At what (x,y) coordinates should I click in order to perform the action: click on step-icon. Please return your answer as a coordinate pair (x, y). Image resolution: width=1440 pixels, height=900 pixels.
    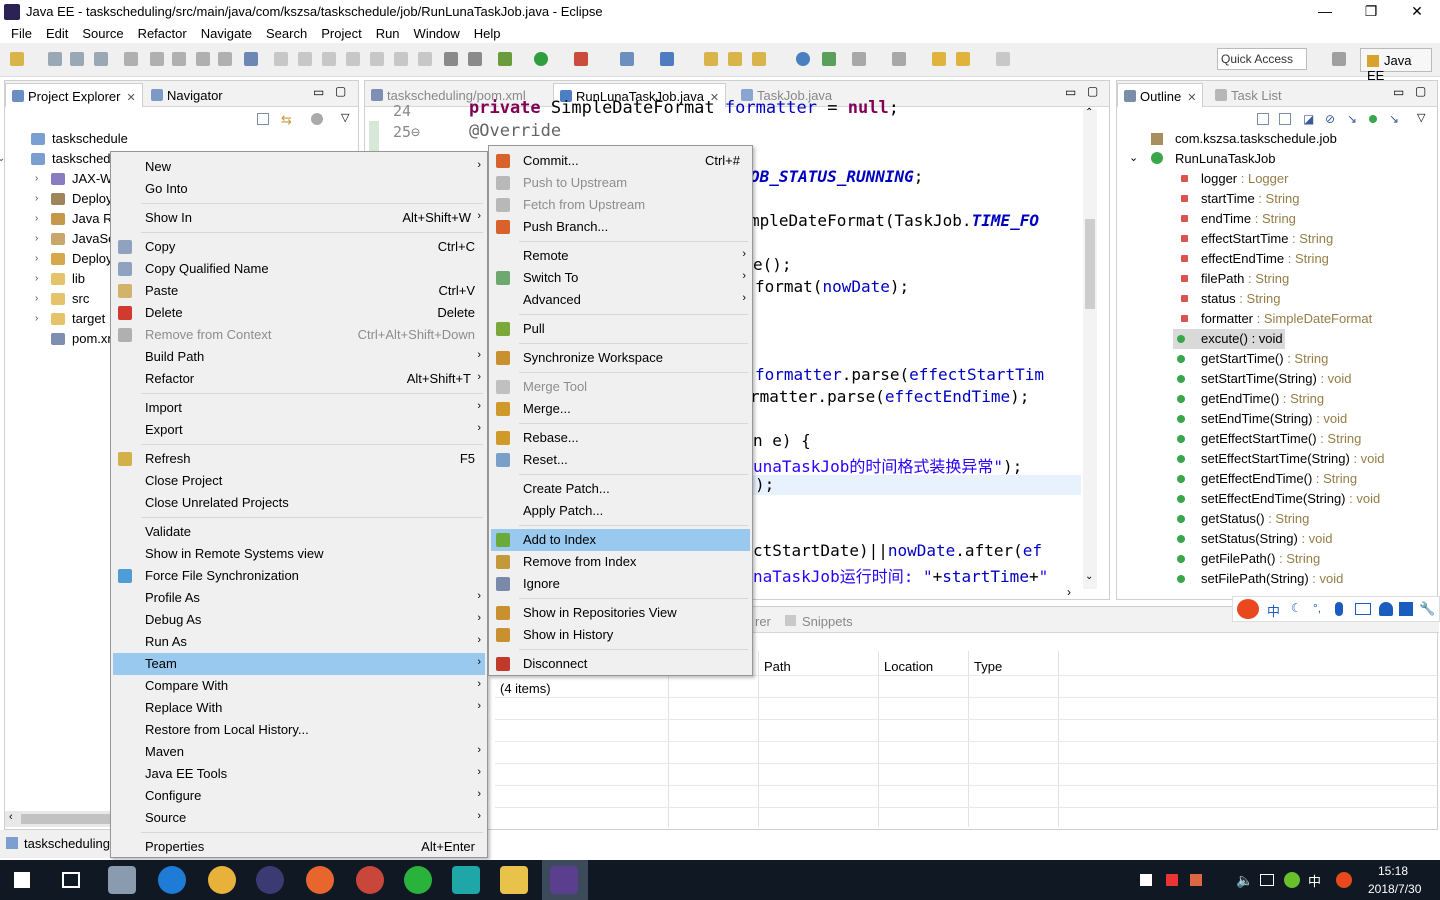
    Looking at the image, I should click on (377, 59).